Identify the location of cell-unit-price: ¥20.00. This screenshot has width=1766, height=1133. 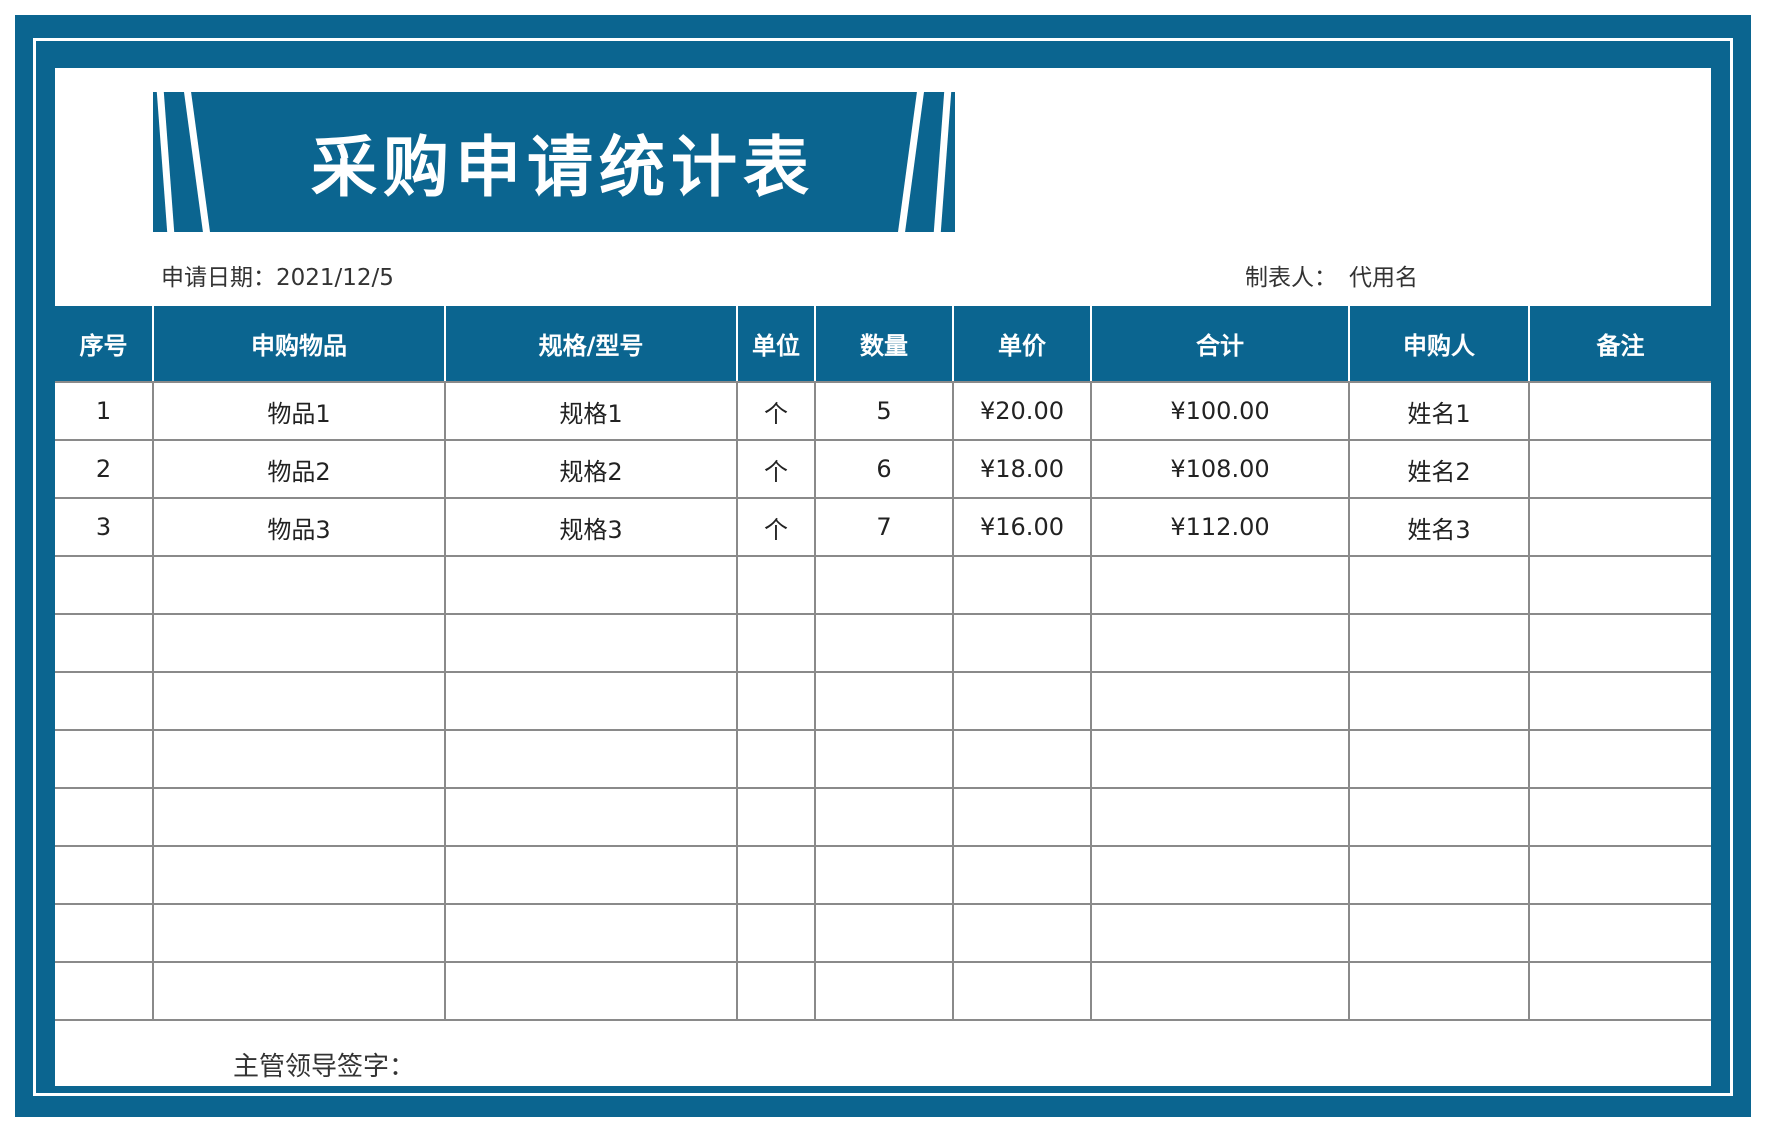
(1022, 411).